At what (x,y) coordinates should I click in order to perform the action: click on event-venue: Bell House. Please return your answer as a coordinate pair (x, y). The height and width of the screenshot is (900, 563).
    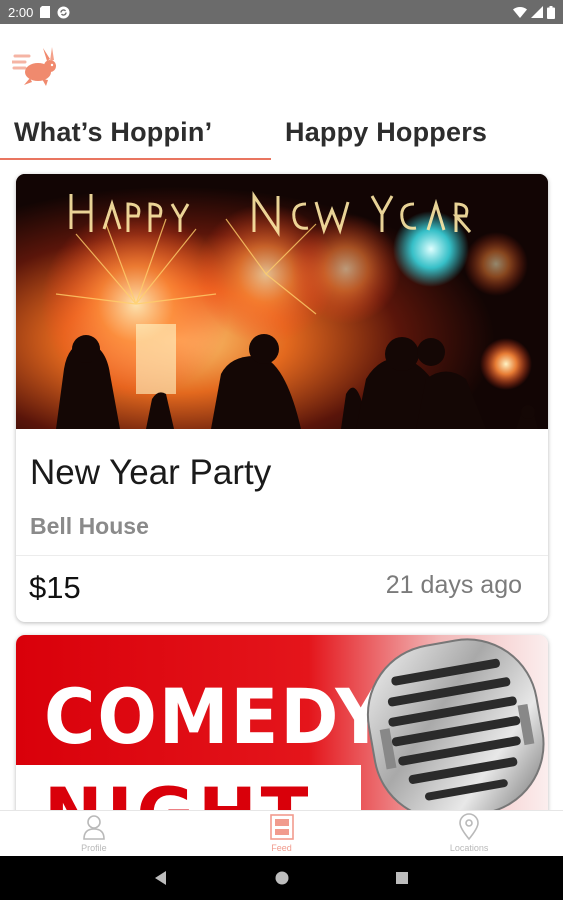
    Looking at the image, I should click on (89, 526).